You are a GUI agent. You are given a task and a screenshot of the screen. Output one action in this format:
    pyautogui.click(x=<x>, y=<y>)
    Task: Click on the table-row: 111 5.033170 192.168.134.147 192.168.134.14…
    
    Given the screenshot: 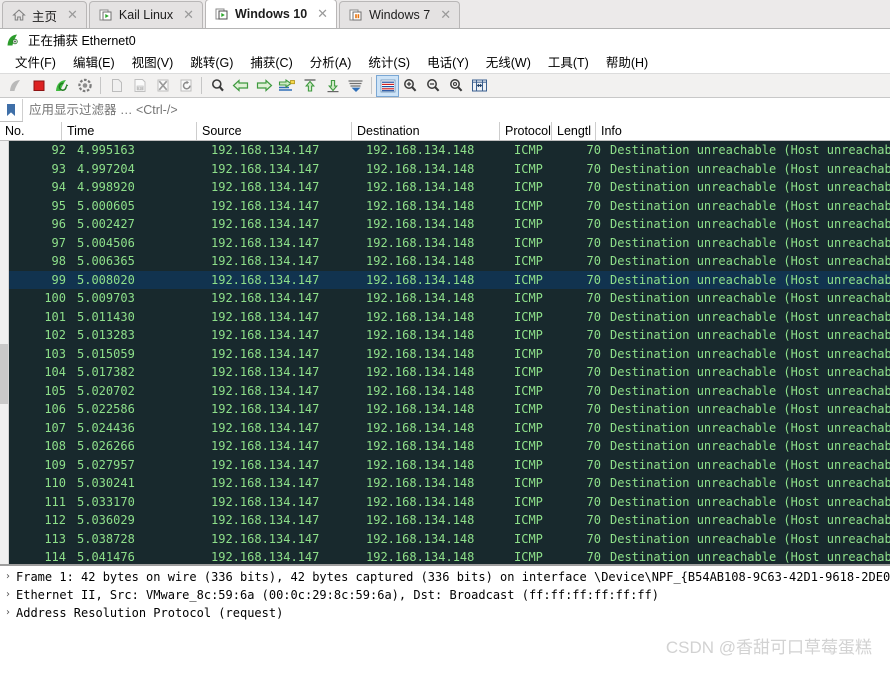 What is the action you would take?
    pyautogui.click(x=449, y=502)
    